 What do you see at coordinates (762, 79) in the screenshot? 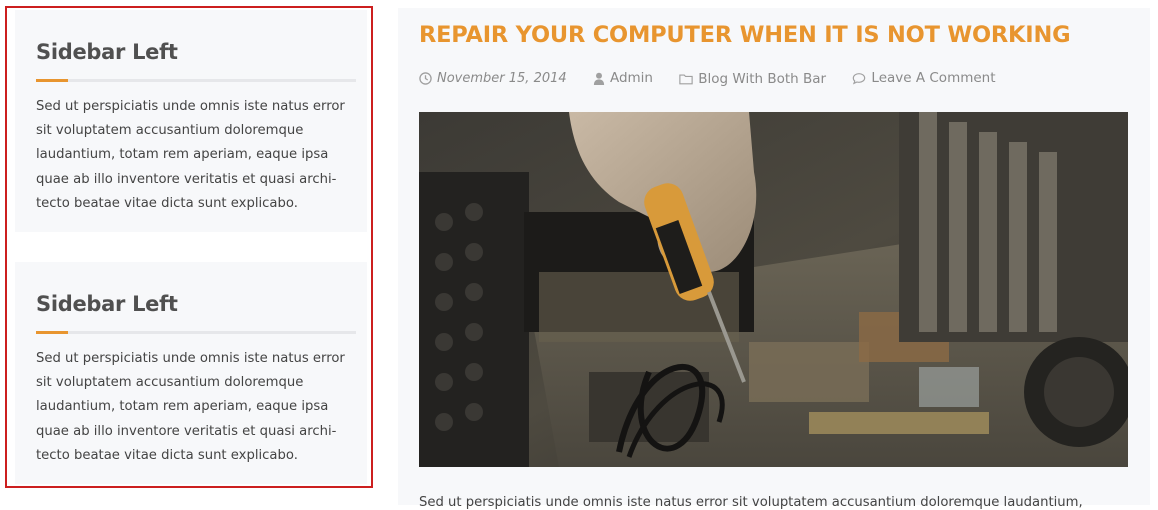
I see `post-category-link: Blog With Both Bar` at bounding box center [762, 79].